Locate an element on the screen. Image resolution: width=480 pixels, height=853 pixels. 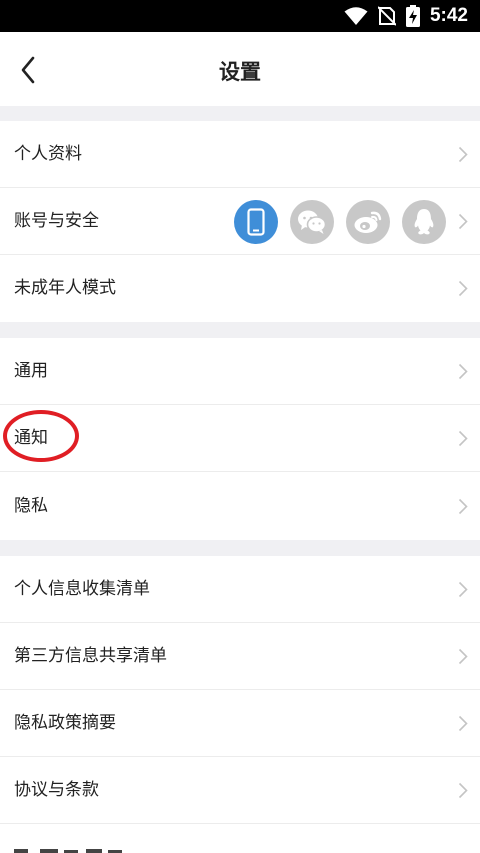
status-icons: 5:42 is located at coordinates (406, 16).